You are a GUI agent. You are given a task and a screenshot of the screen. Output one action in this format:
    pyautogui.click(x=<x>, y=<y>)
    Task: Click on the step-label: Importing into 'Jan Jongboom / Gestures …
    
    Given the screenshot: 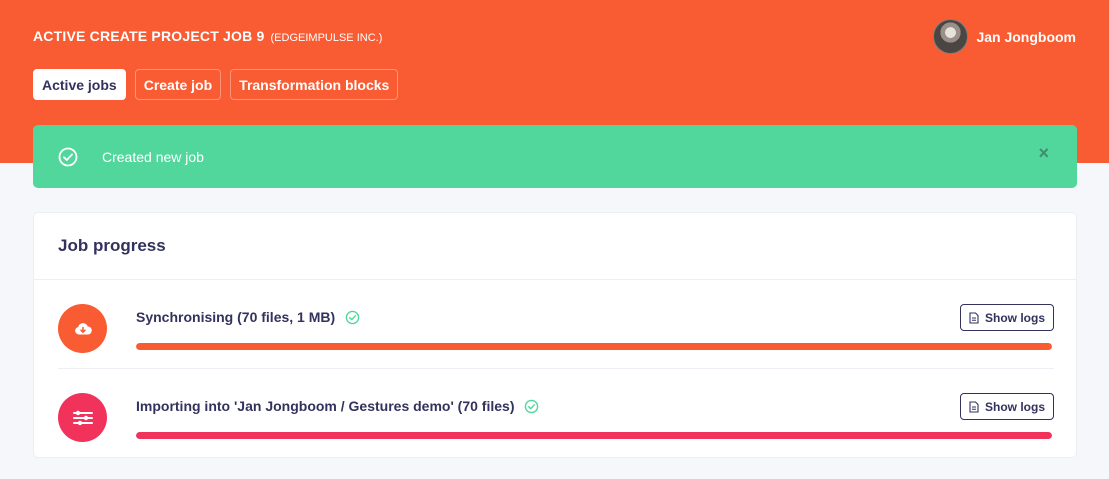 What is the action you would take?
    pyautogui.click(x=337, y=406)
    